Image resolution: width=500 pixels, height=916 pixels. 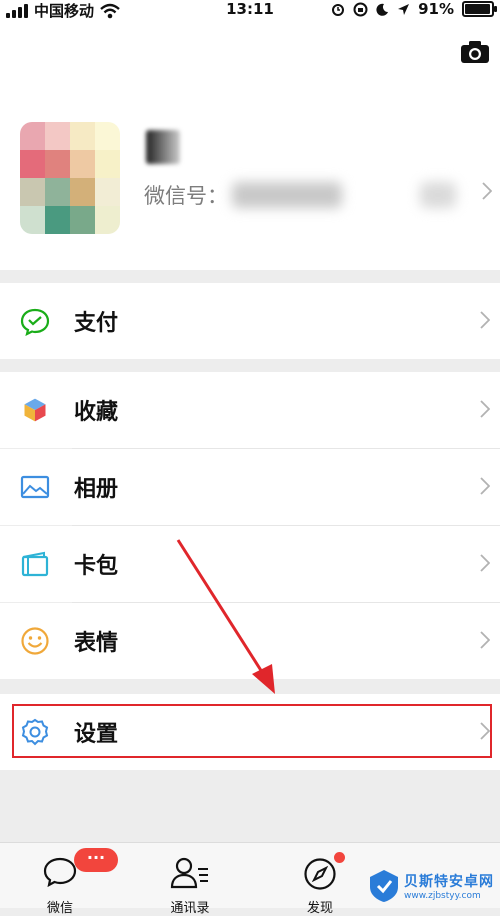 I want to click on status-bar: 中国移动 13:11 91%, so click(x=250, y=11).